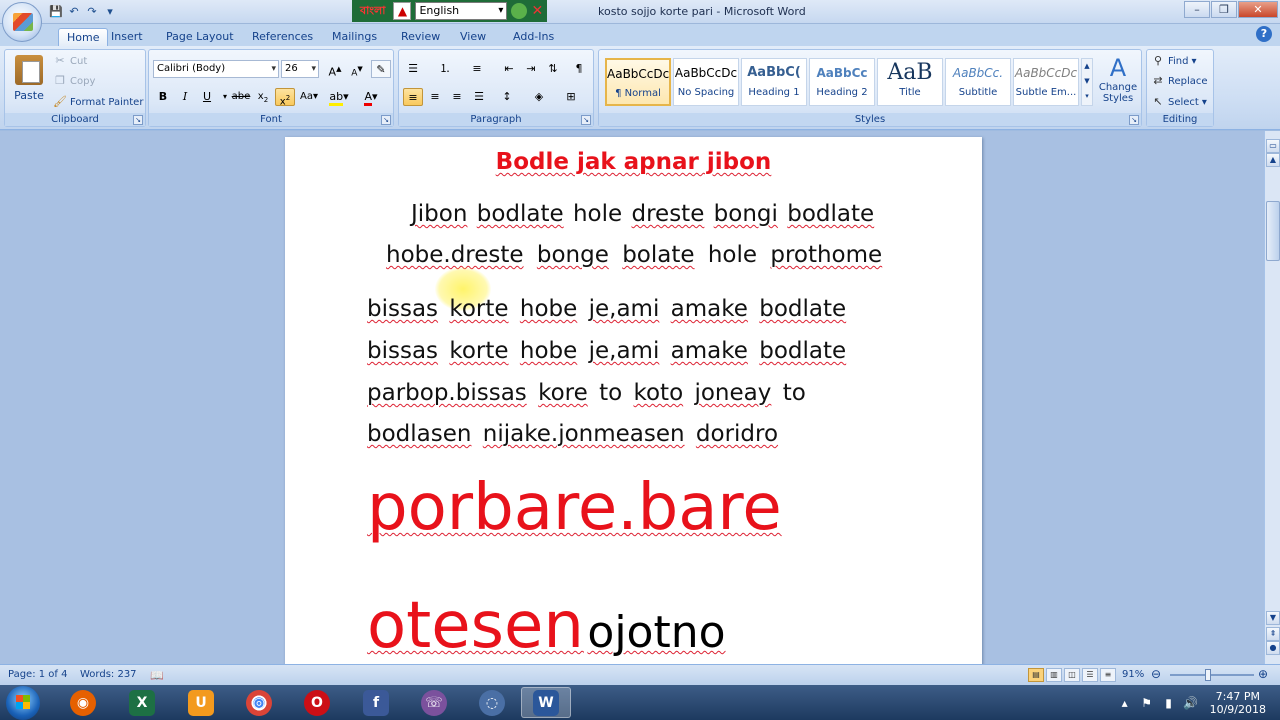 The width and height of the screenshot is (1280, 720). Describe the element at coordinates (1212, 675) in the screenshot. I see `zoom-slider-track` at that location.